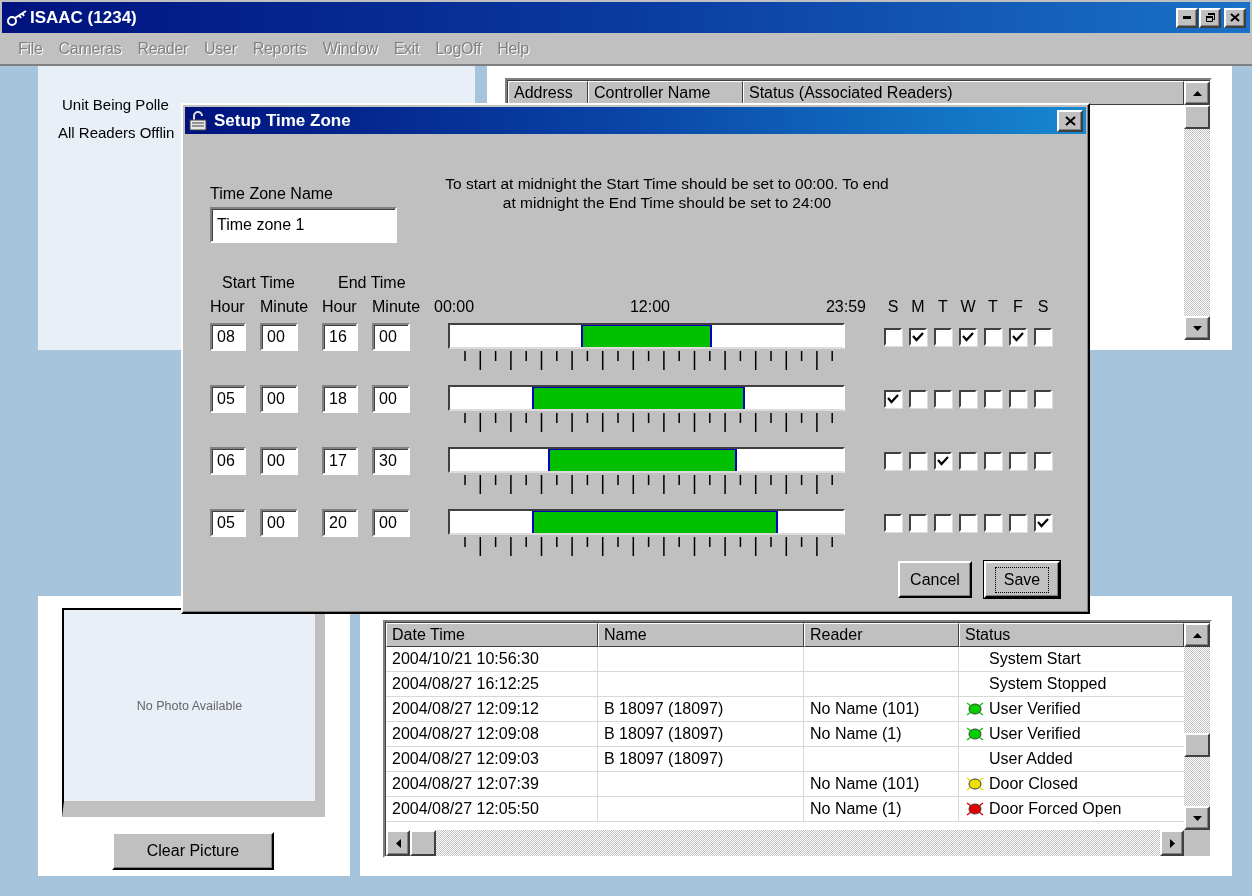 The image size is (1252, 896). Describe the element at coordinates (935, 579) in the screenshot. I see `dialog-button: Cancel` at that location.